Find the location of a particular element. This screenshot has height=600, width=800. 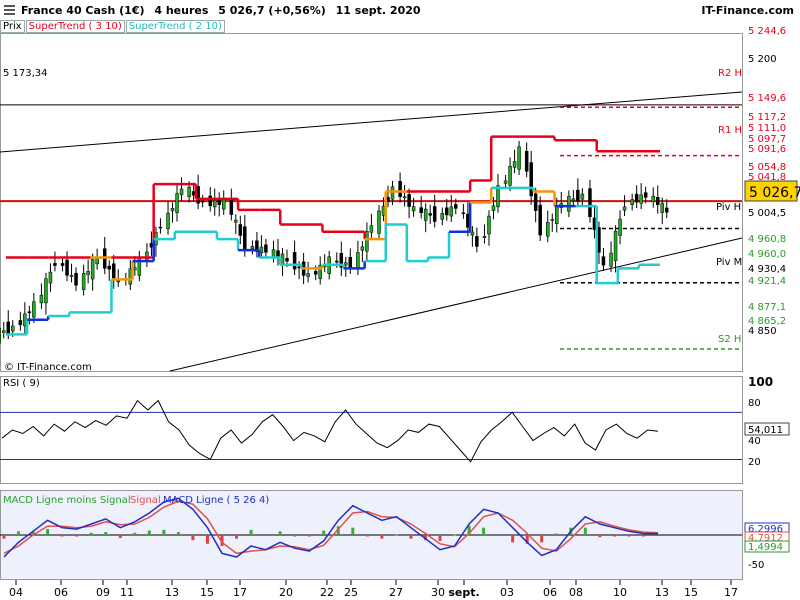

pivot-label-piv-m: Piv M is located at coordinates (729, 262).